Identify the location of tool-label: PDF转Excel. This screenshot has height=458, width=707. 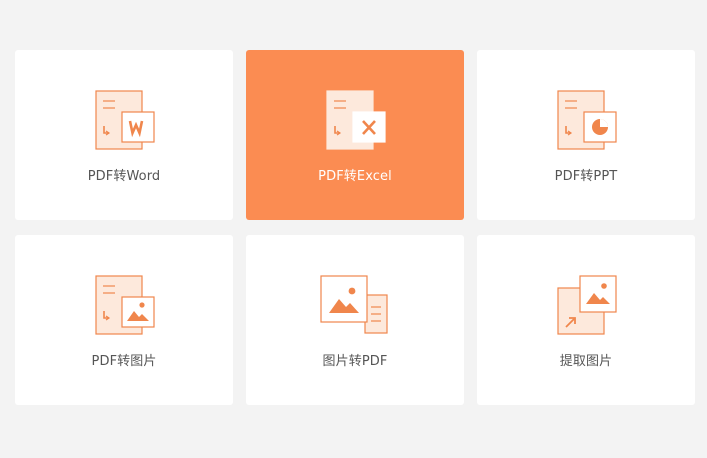
(355, 176).